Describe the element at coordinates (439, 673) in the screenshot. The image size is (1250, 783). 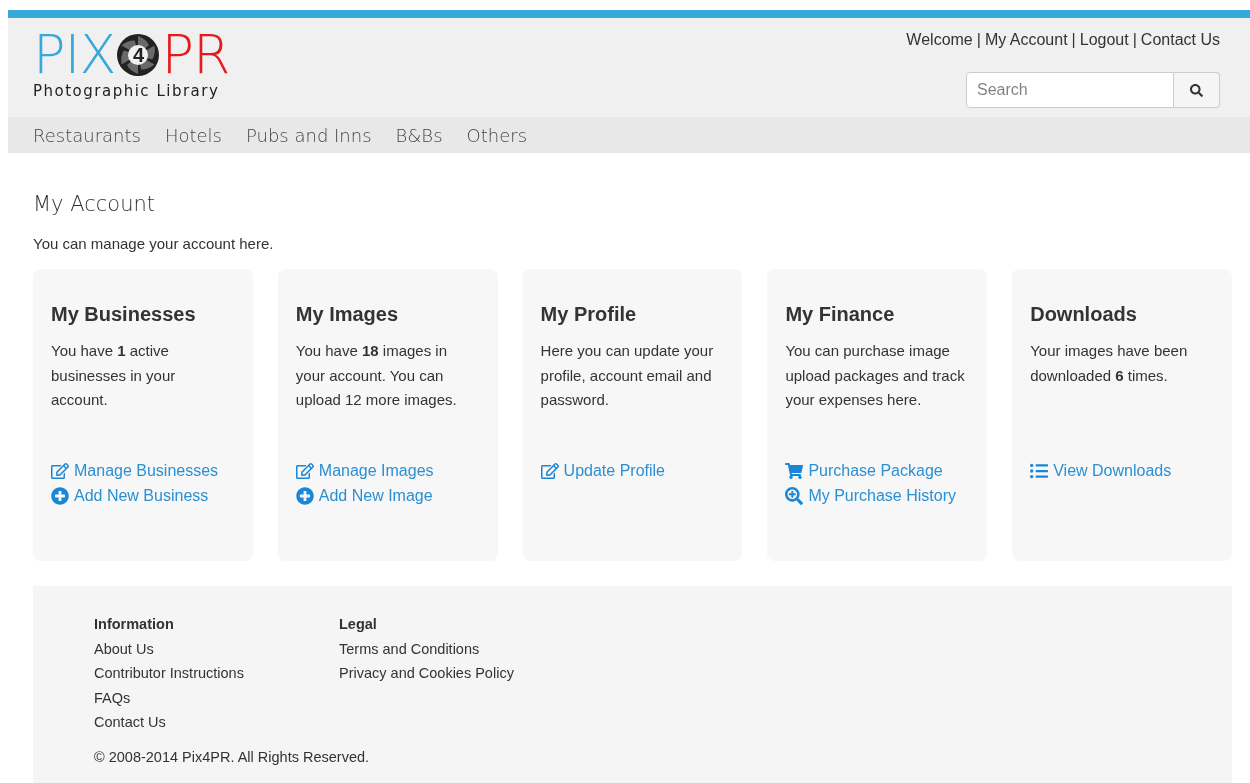
I see `footer-link: Privacy and Cookies Policy` at that location.